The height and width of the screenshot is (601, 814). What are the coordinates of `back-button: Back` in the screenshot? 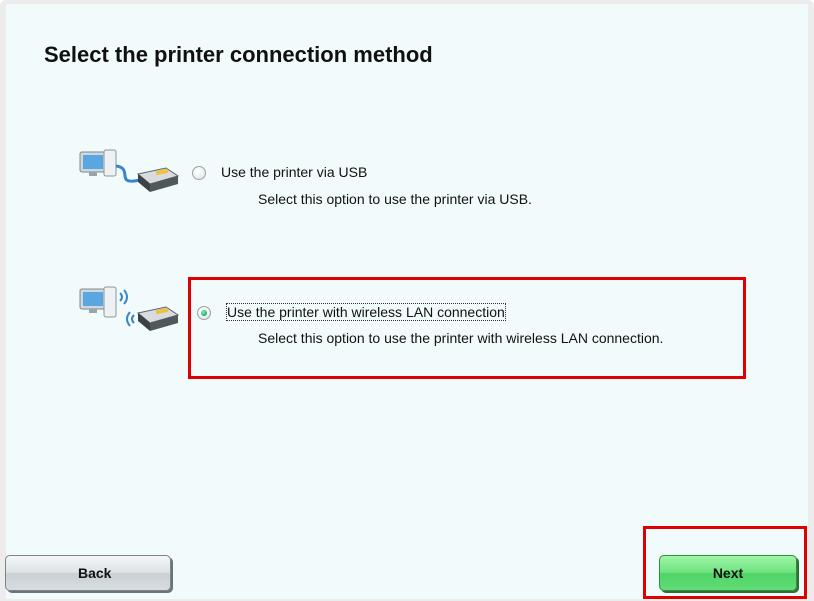 It's located at (88, 573).